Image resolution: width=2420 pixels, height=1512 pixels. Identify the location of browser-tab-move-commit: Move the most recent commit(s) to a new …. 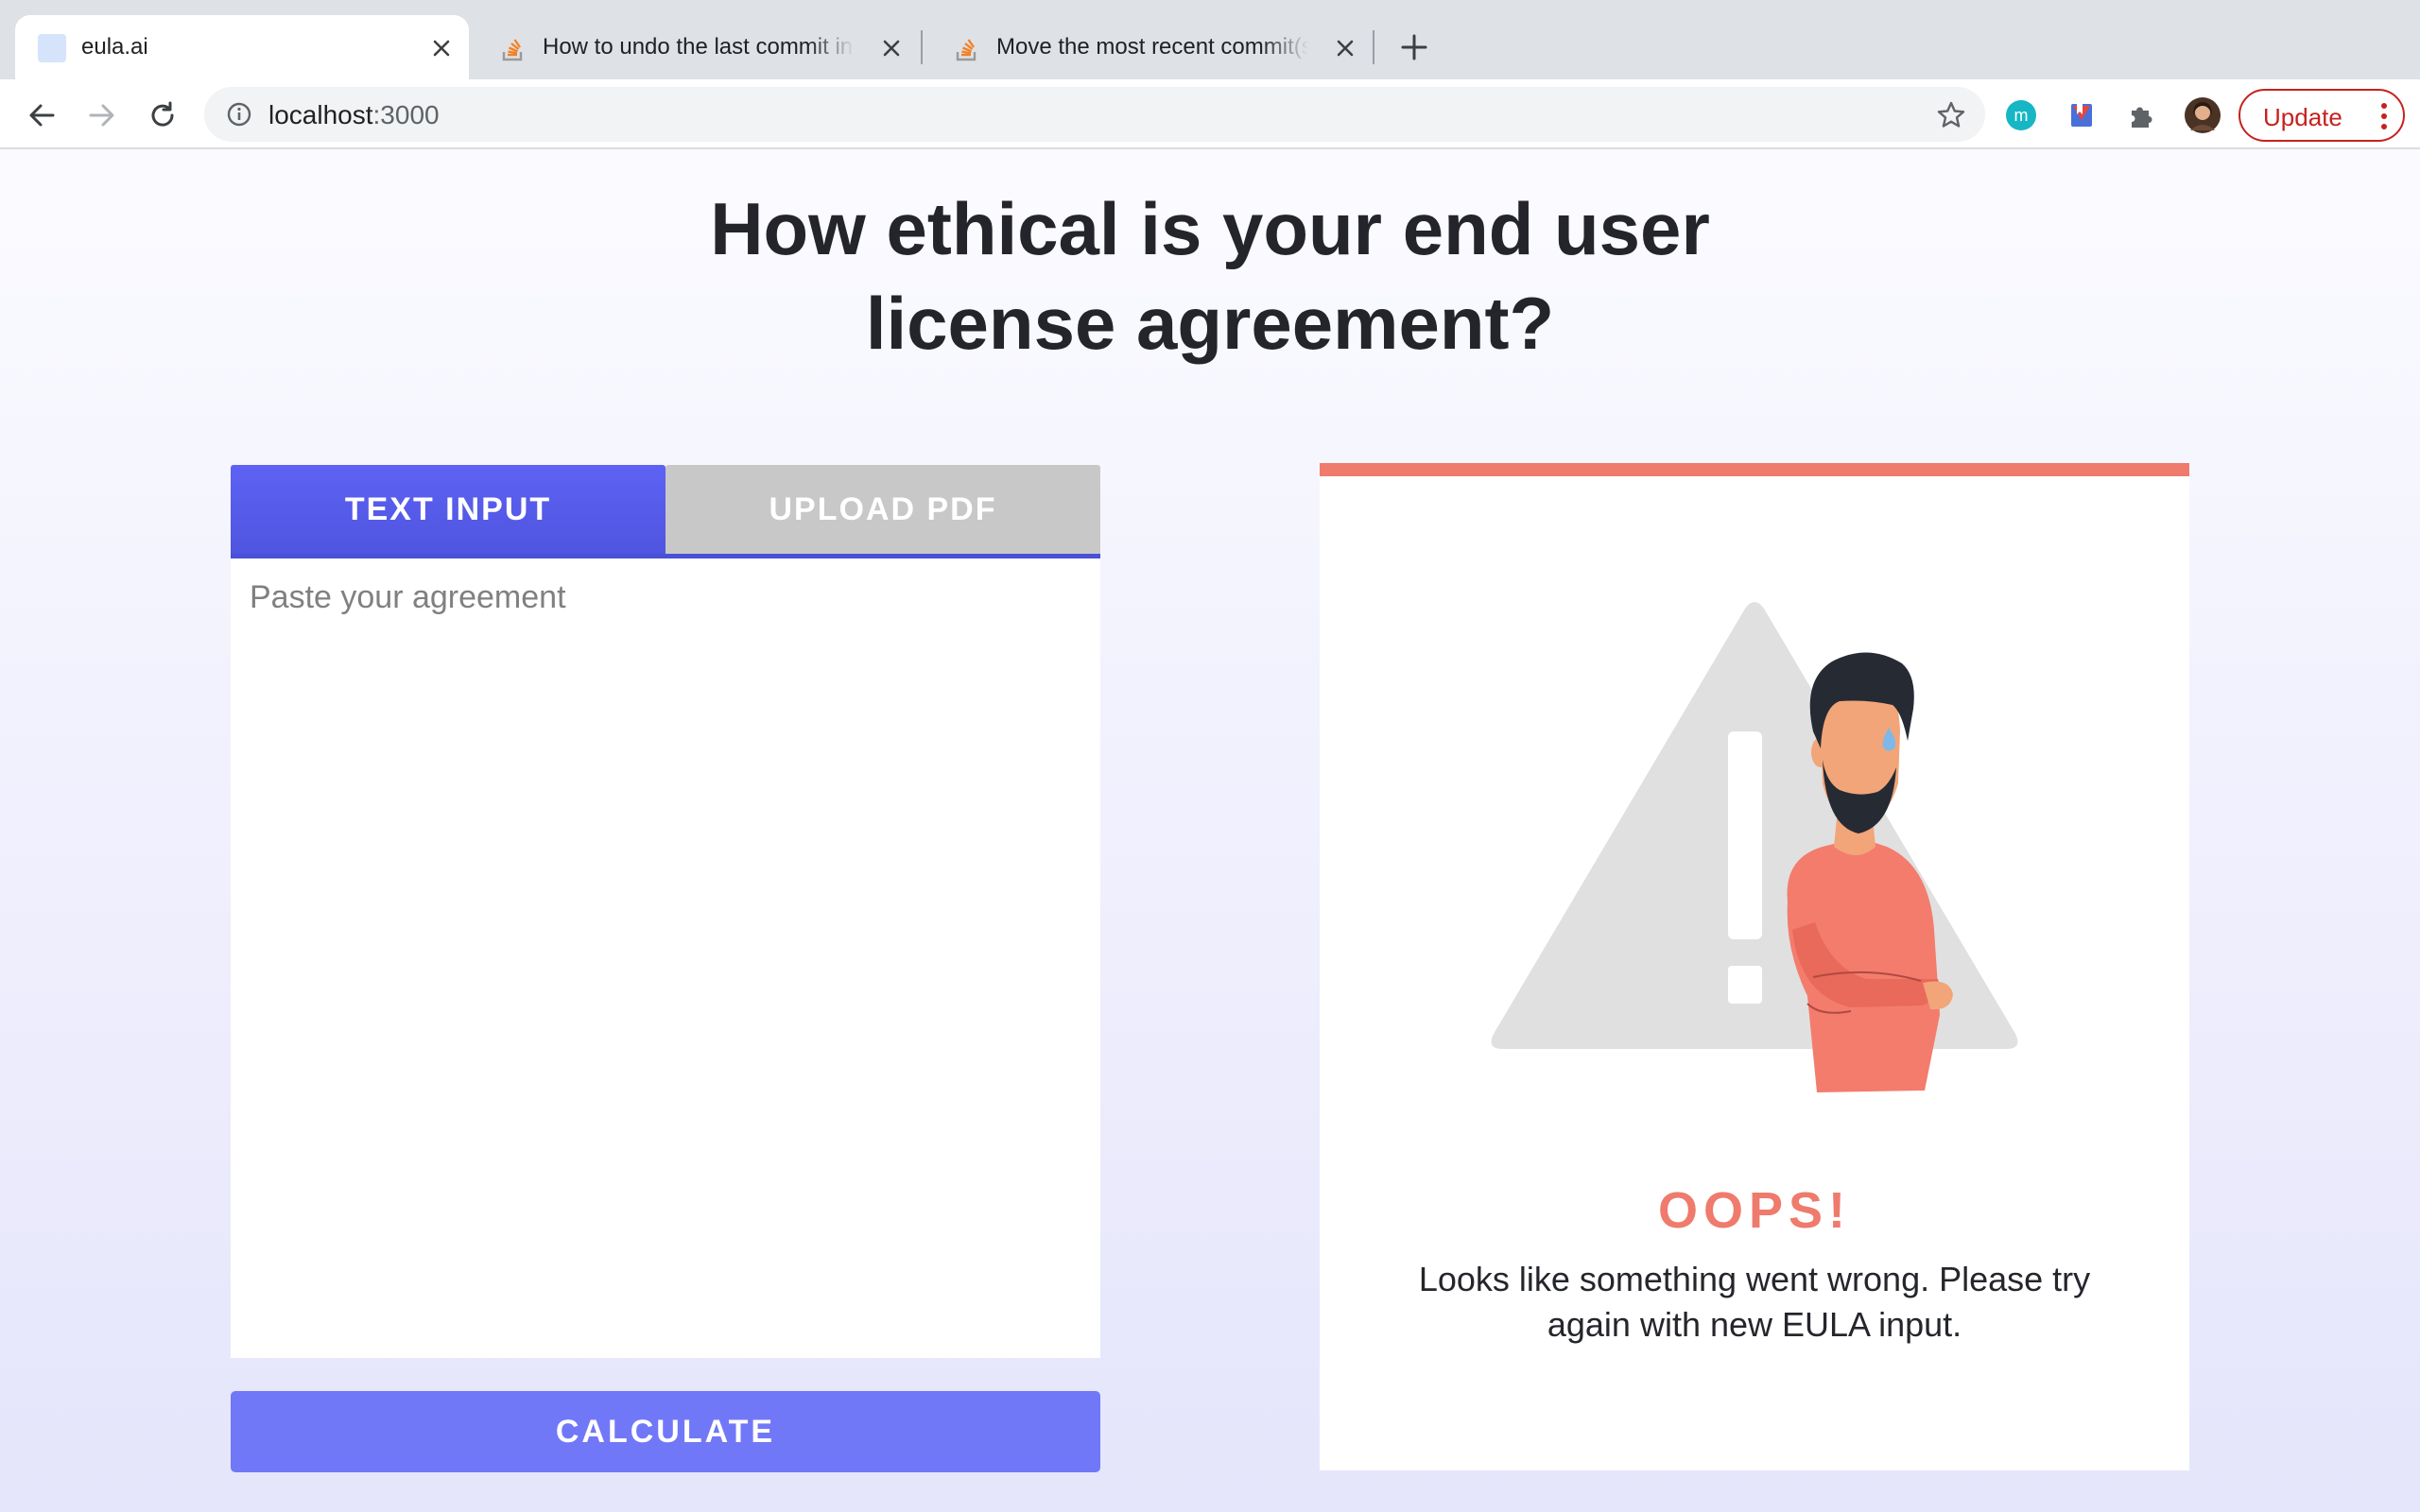
(1151, 47).